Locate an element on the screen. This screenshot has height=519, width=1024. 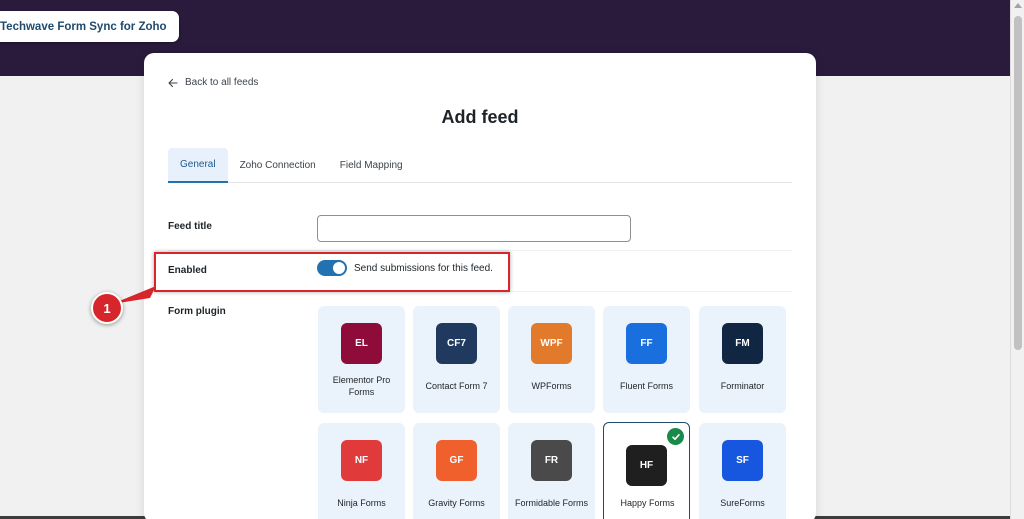
page-scrollbar is located at coordinates (1017, 259).